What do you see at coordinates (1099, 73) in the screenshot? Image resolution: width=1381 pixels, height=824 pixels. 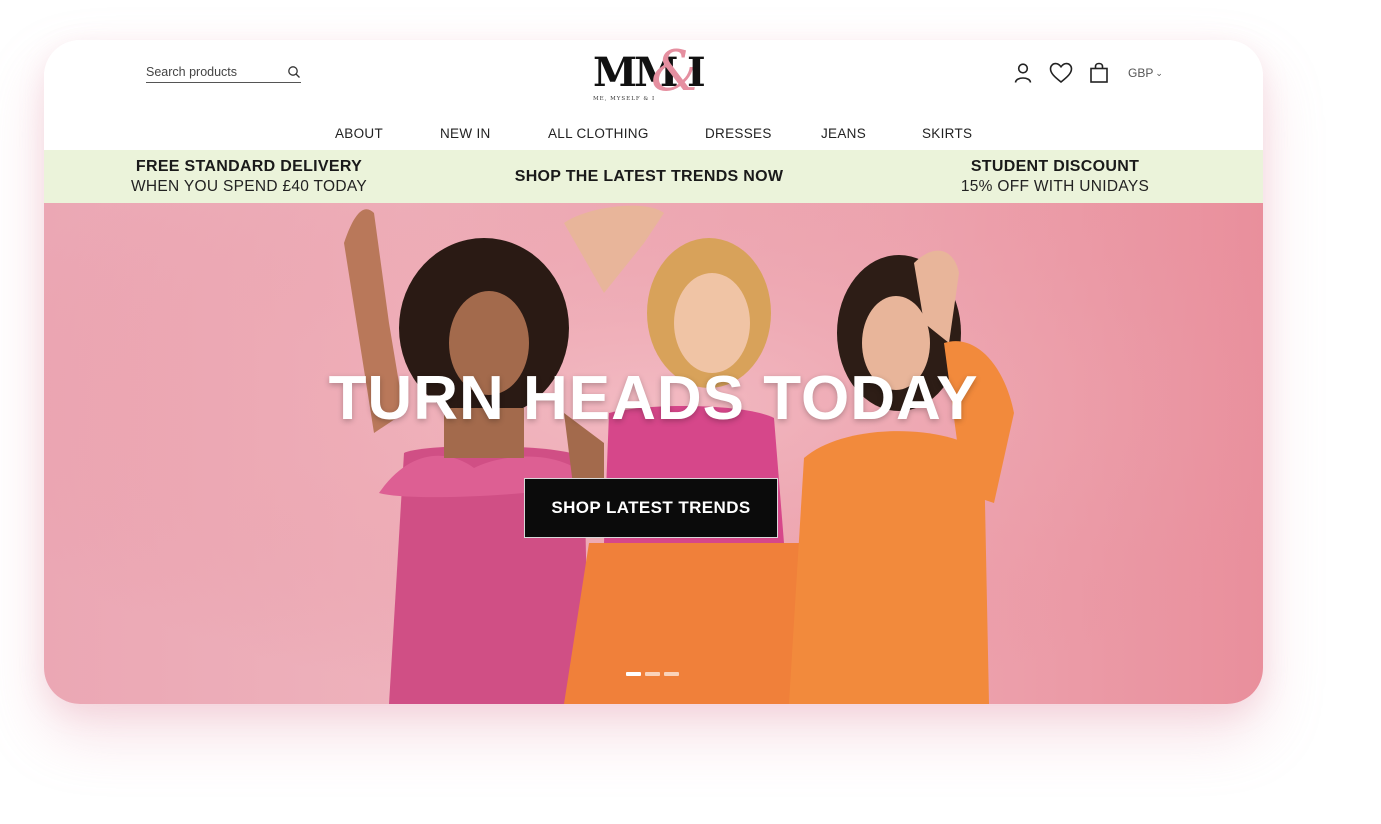 I see `bag-icon` at bounding box center [1099, 73].